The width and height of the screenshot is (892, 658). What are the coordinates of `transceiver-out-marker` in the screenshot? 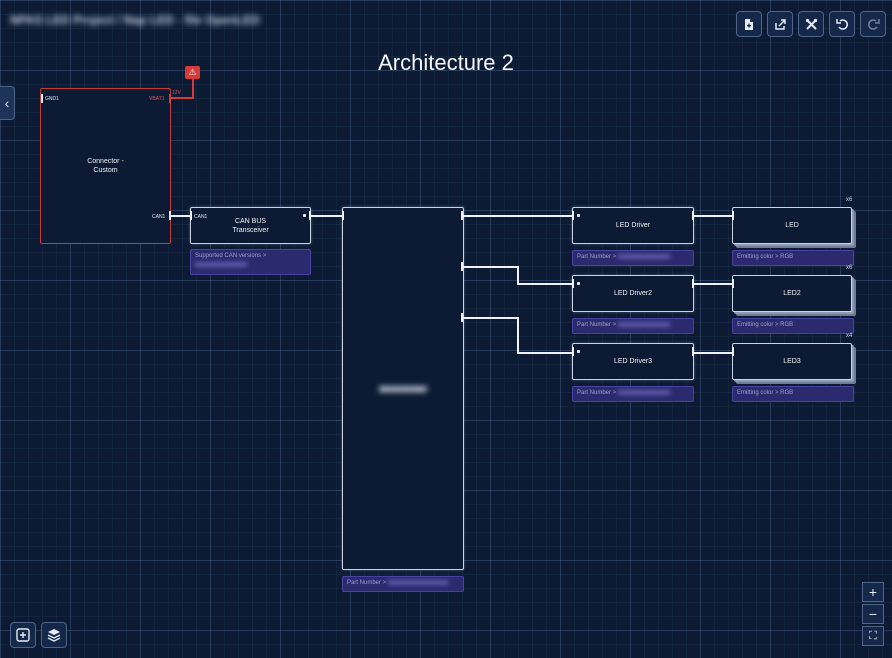 It's located at (304, 215).